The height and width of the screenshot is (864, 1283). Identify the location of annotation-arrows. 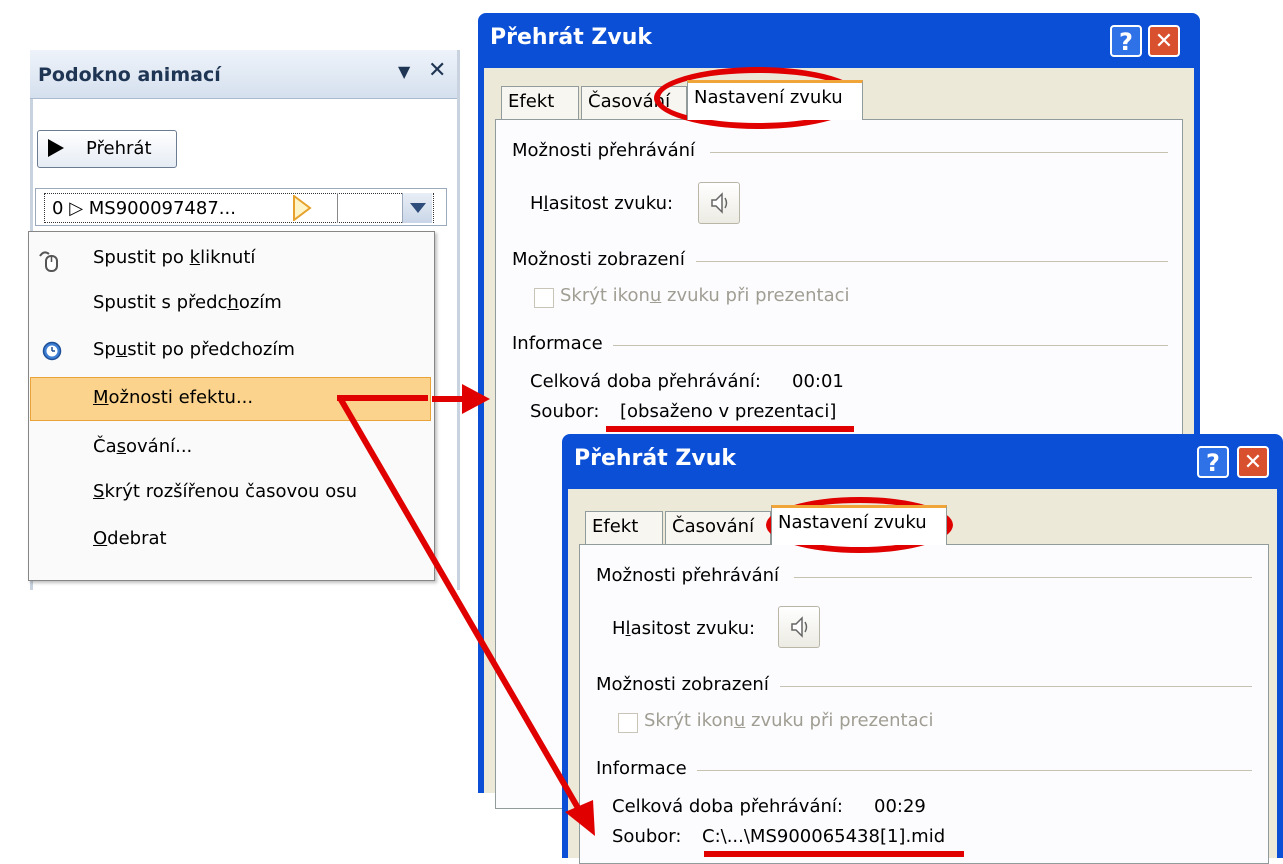
(466, 610).